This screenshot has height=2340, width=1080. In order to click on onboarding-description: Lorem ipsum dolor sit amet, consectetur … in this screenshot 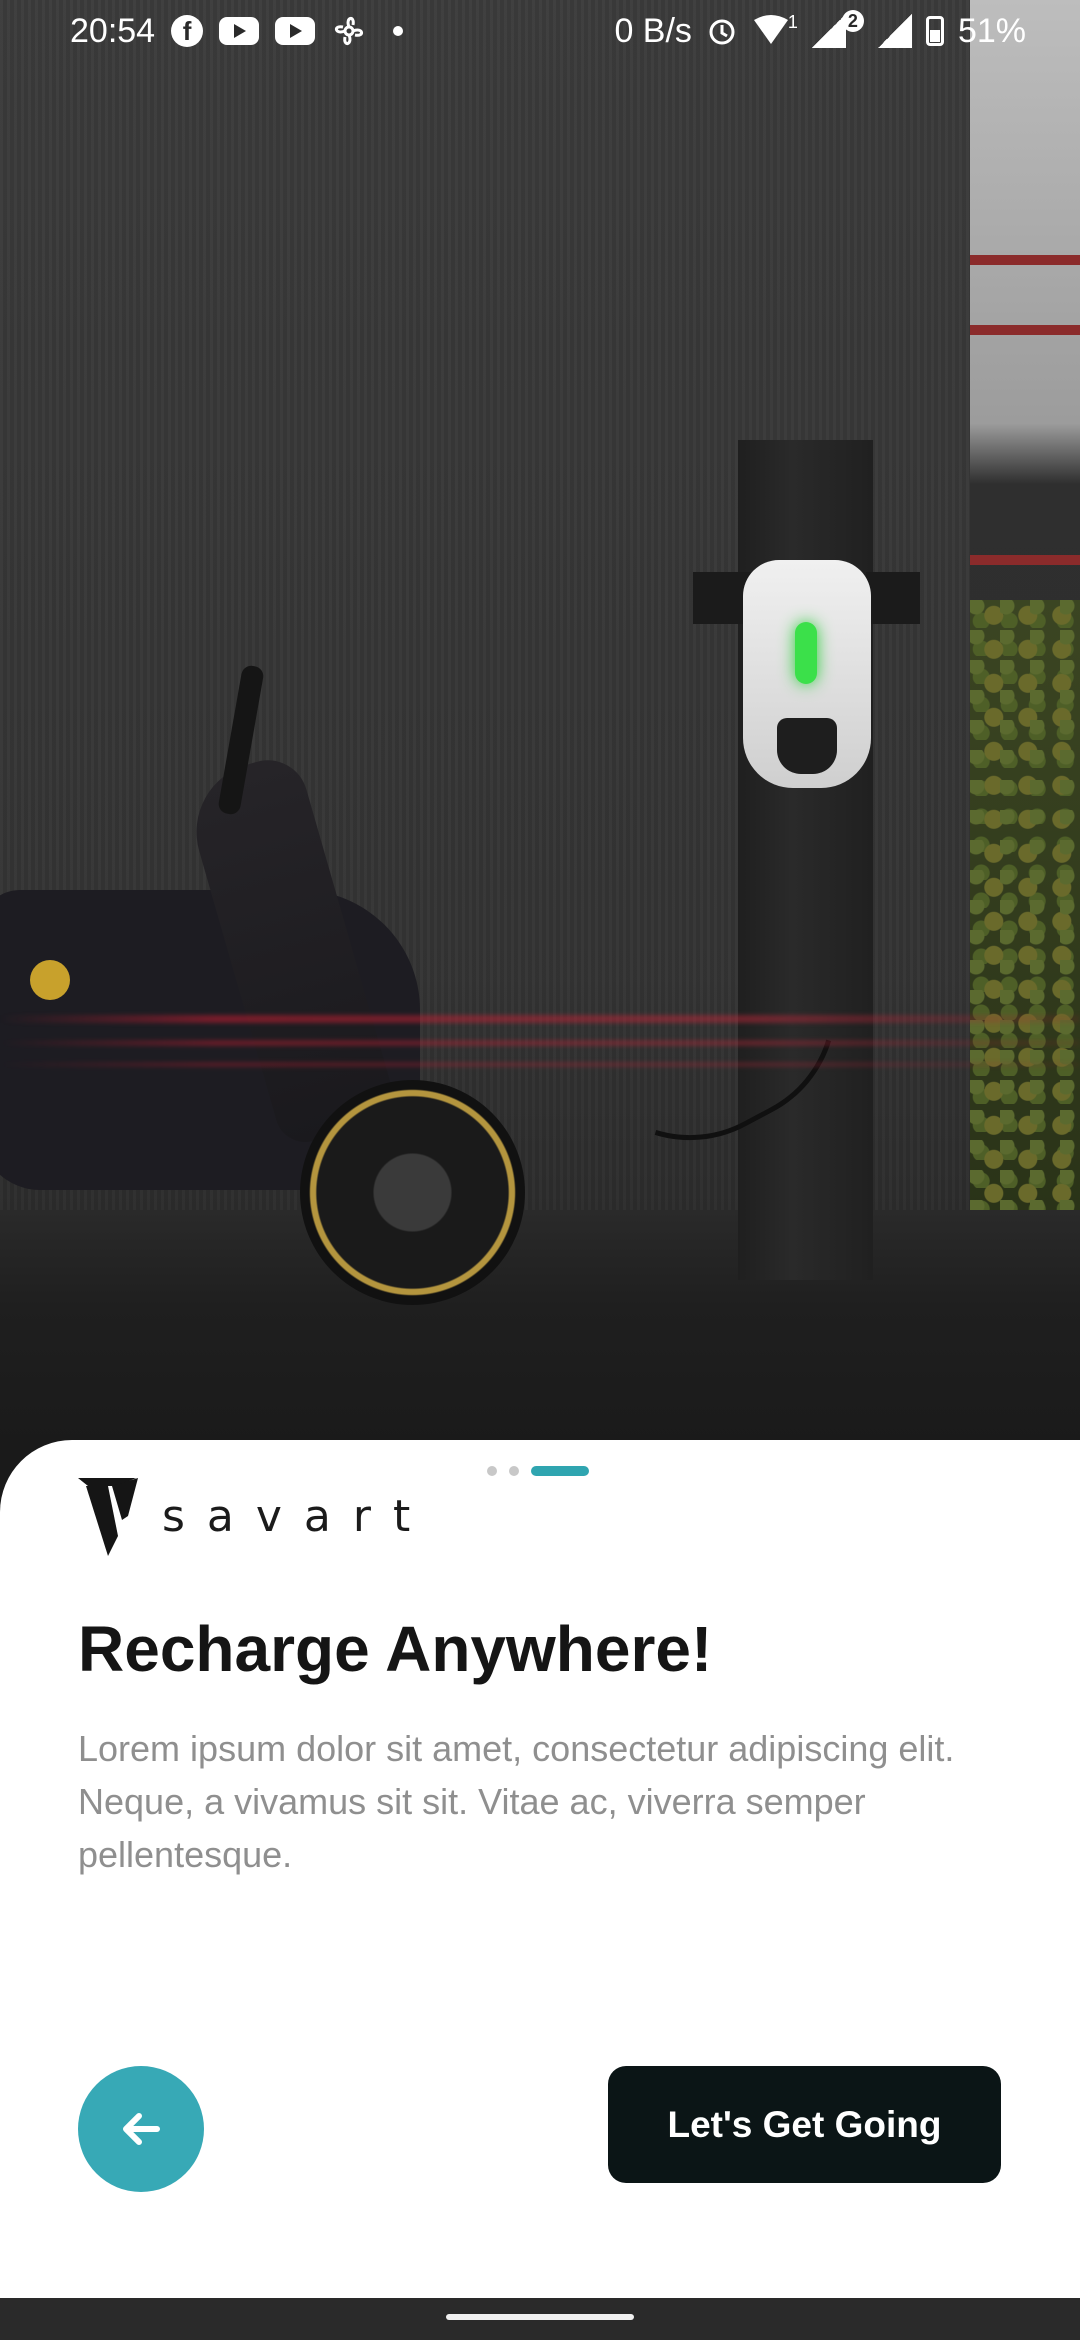, I will do `click(516, 1801)`.